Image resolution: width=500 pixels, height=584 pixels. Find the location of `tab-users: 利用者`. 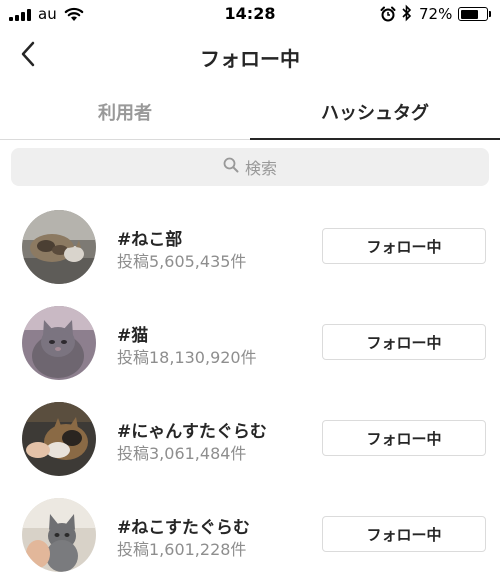

tab-users: 利用者 is located at coordinates (125, 112).